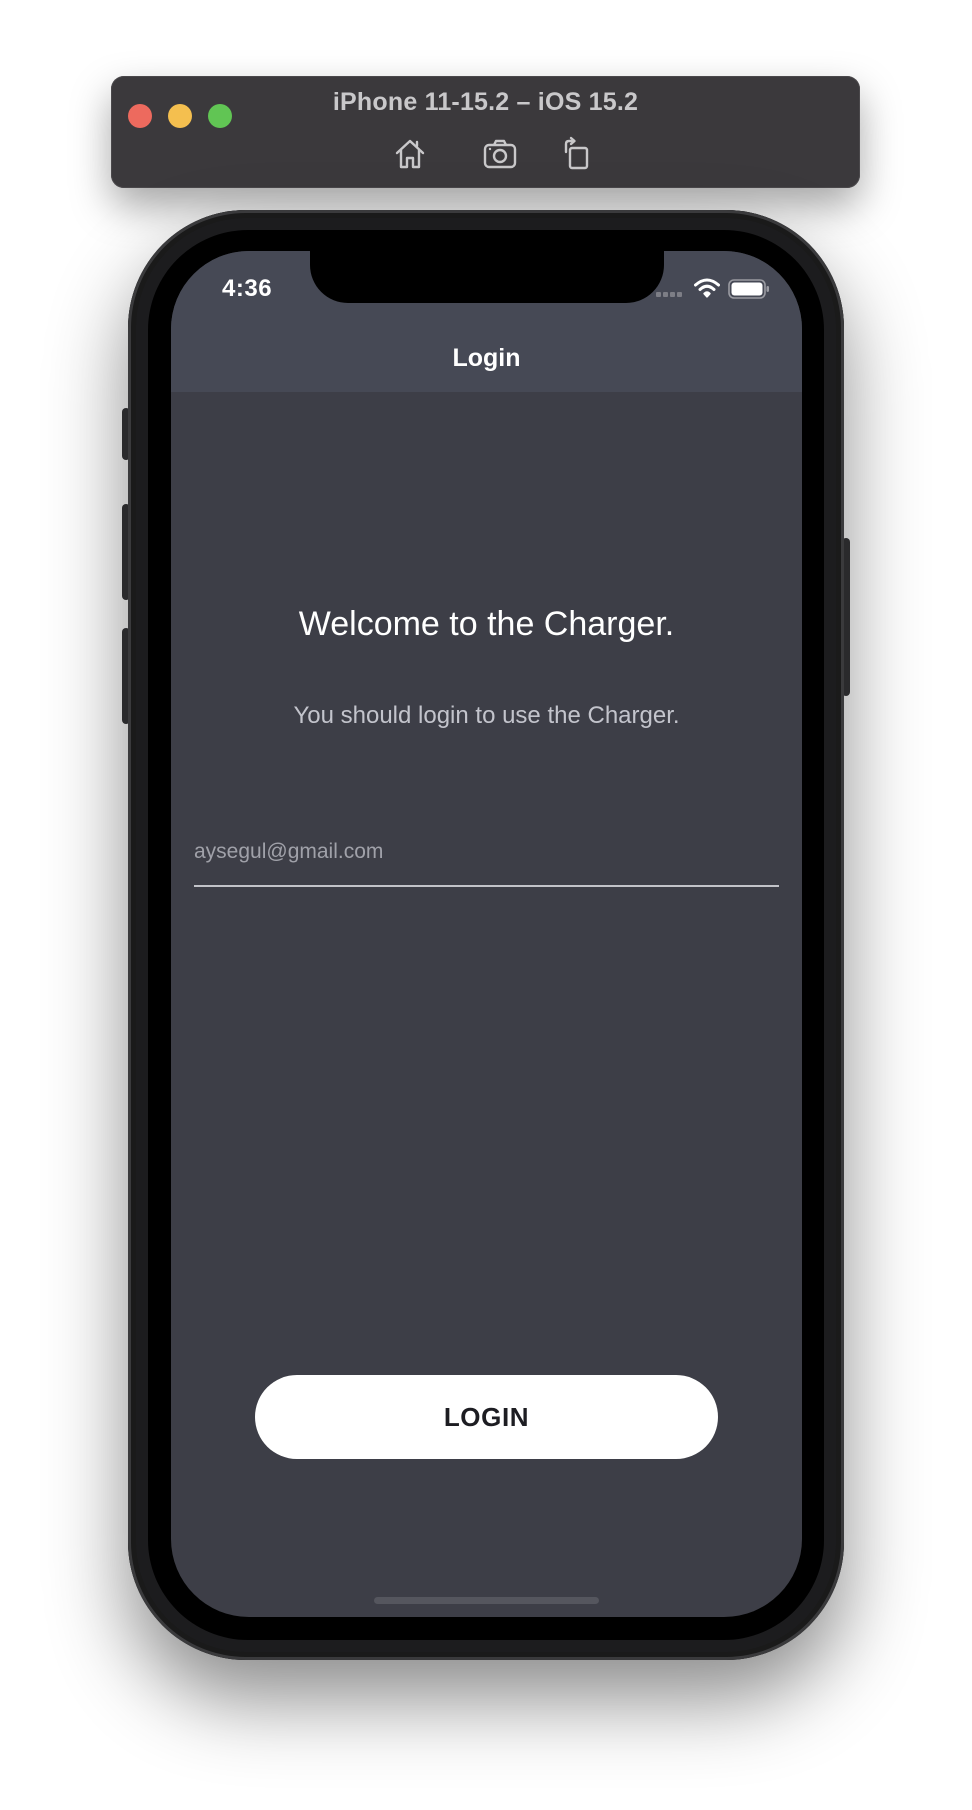  I want to click on home-indicator, so click(486, 1600).